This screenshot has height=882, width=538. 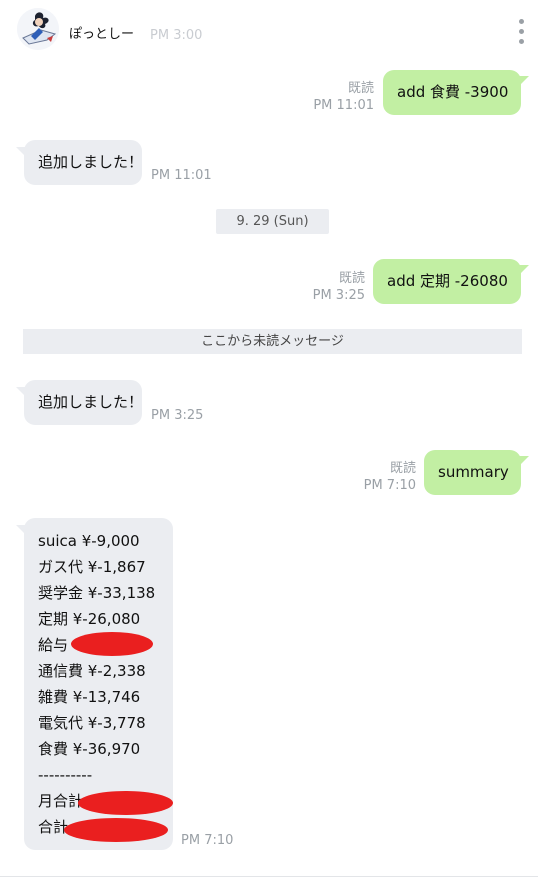 I want to click on summary-line: ガス代 ¥-1,867, so click(x=92, y=567).